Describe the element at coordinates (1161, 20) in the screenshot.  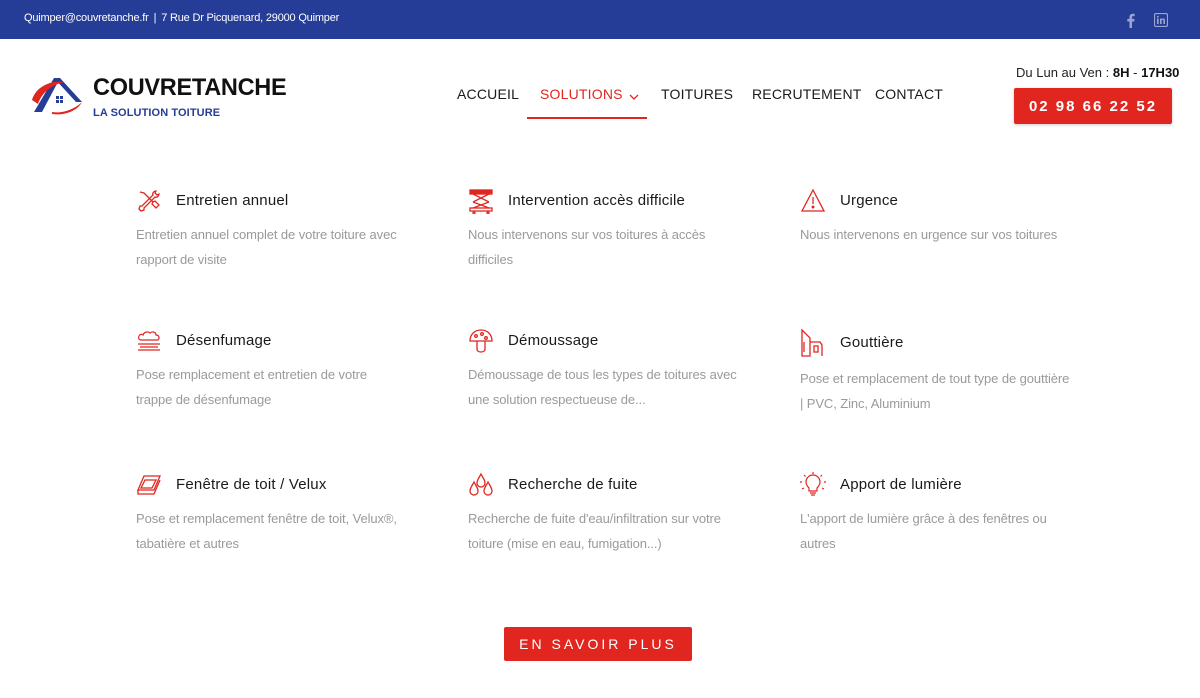
I see `linkedin-icon` at that location.